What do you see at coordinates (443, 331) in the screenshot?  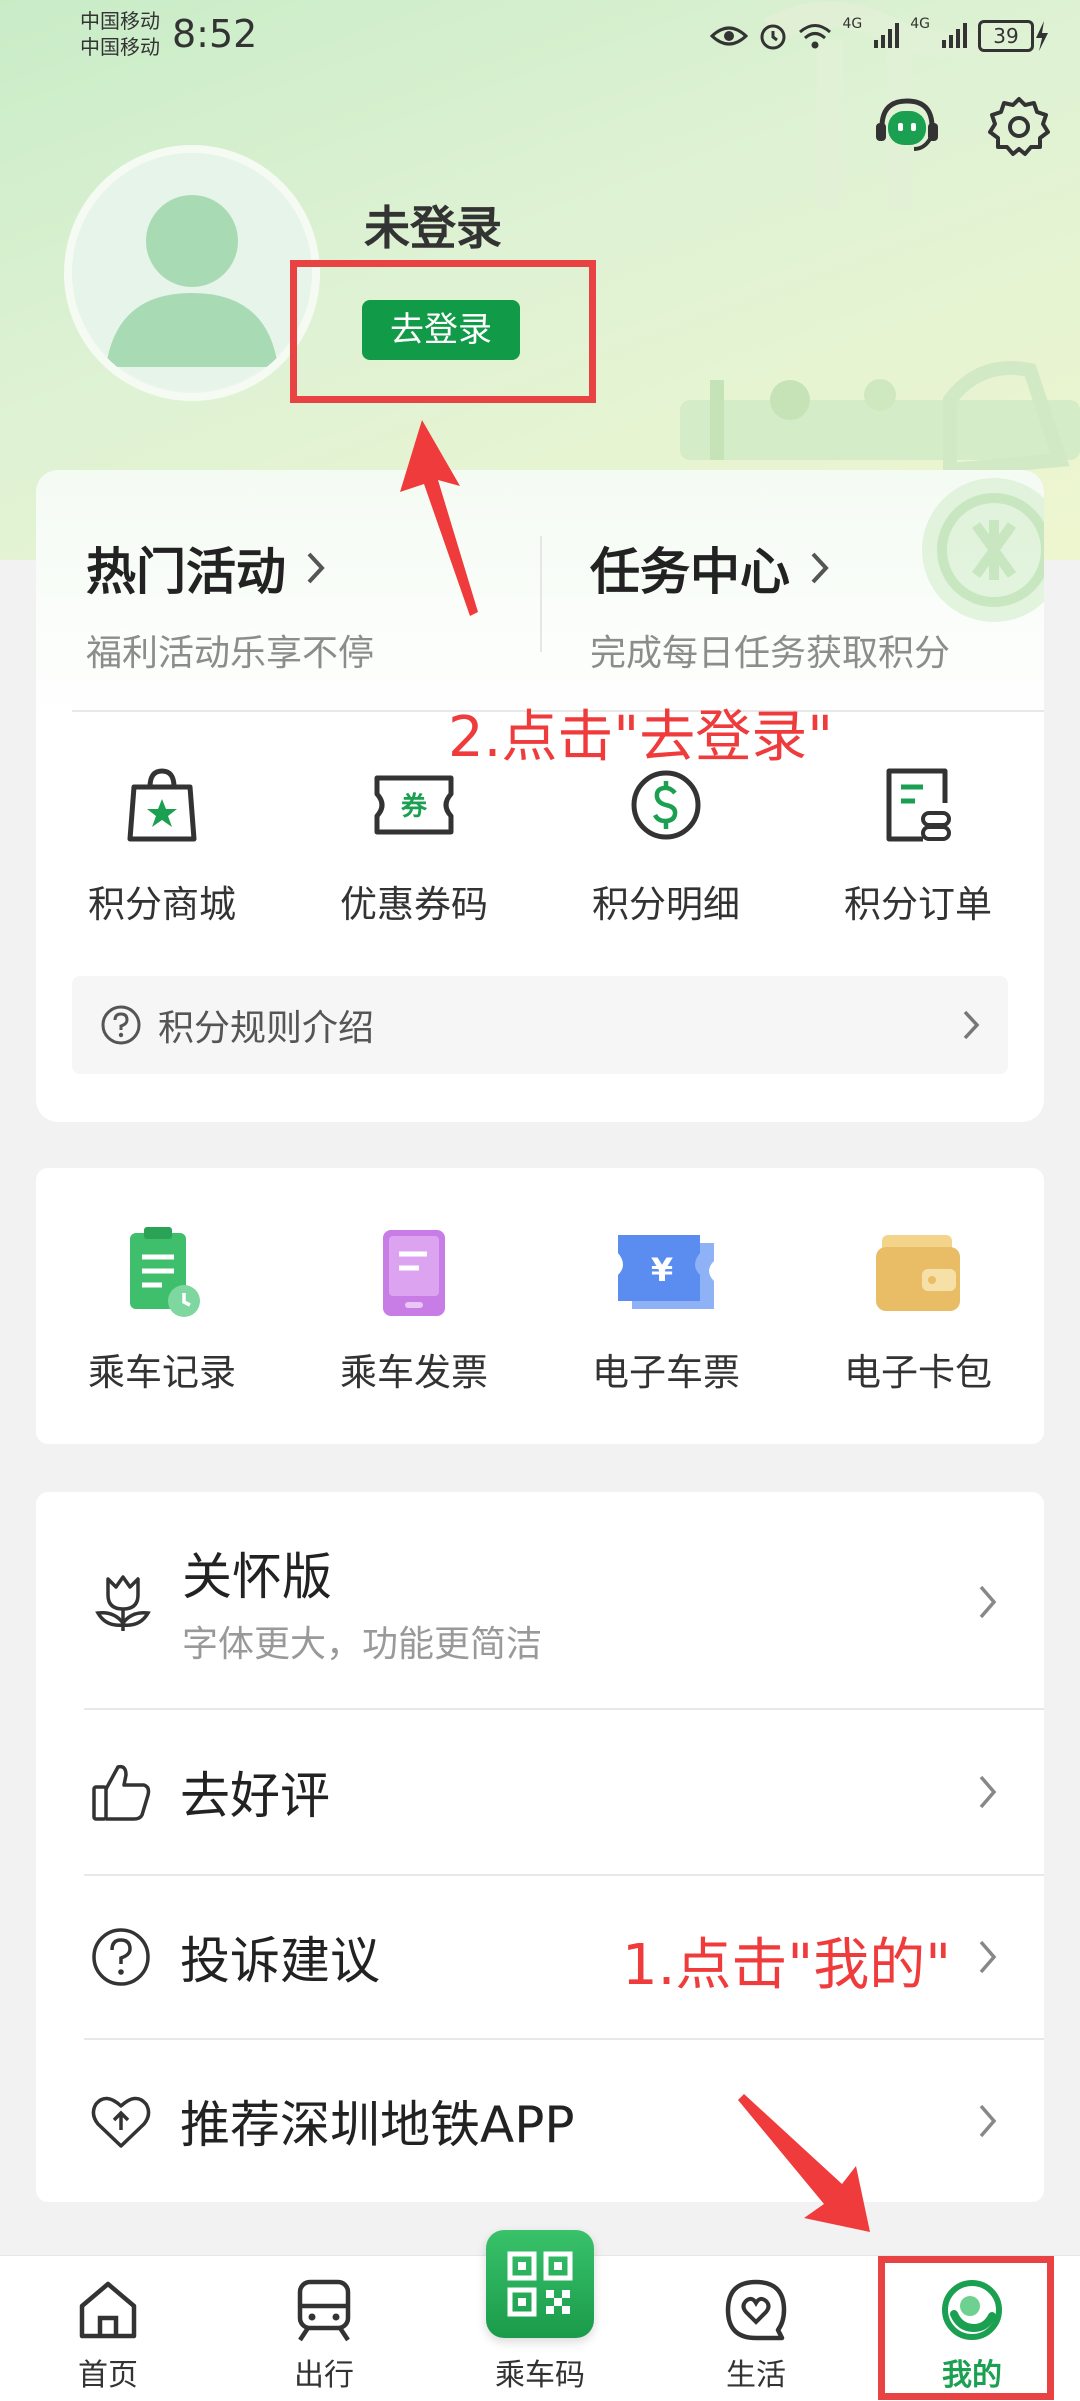 I see `annotation-box-login` at bounding box center [443, 331].